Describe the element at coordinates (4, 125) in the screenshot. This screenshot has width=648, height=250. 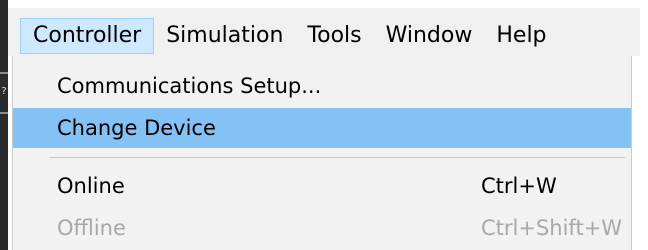
I see `background-window-edge: ?` at that location.